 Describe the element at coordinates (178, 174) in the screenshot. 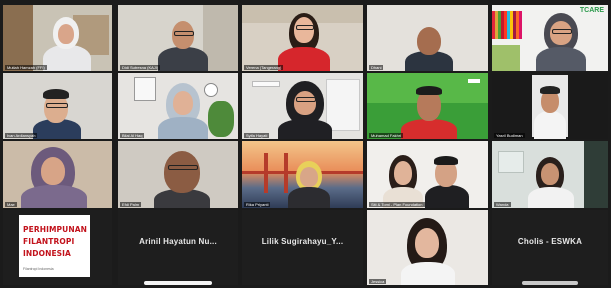

I see `participant-tile: Efdi Palm` at that location.